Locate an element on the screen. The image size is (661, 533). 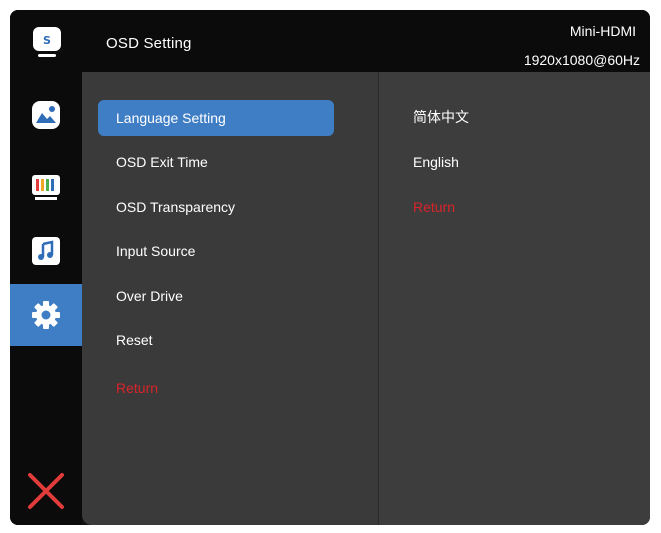
menu-item-osd-transparency: OSD Transparency is located at coordinates (216, 207).